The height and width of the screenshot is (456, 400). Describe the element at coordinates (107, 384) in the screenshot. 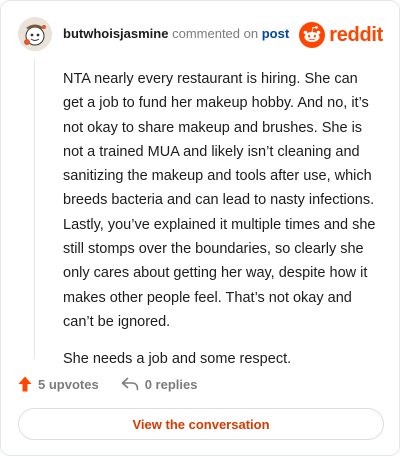

I see `comment-actions: 5 upvotes 0 replies` at that location.